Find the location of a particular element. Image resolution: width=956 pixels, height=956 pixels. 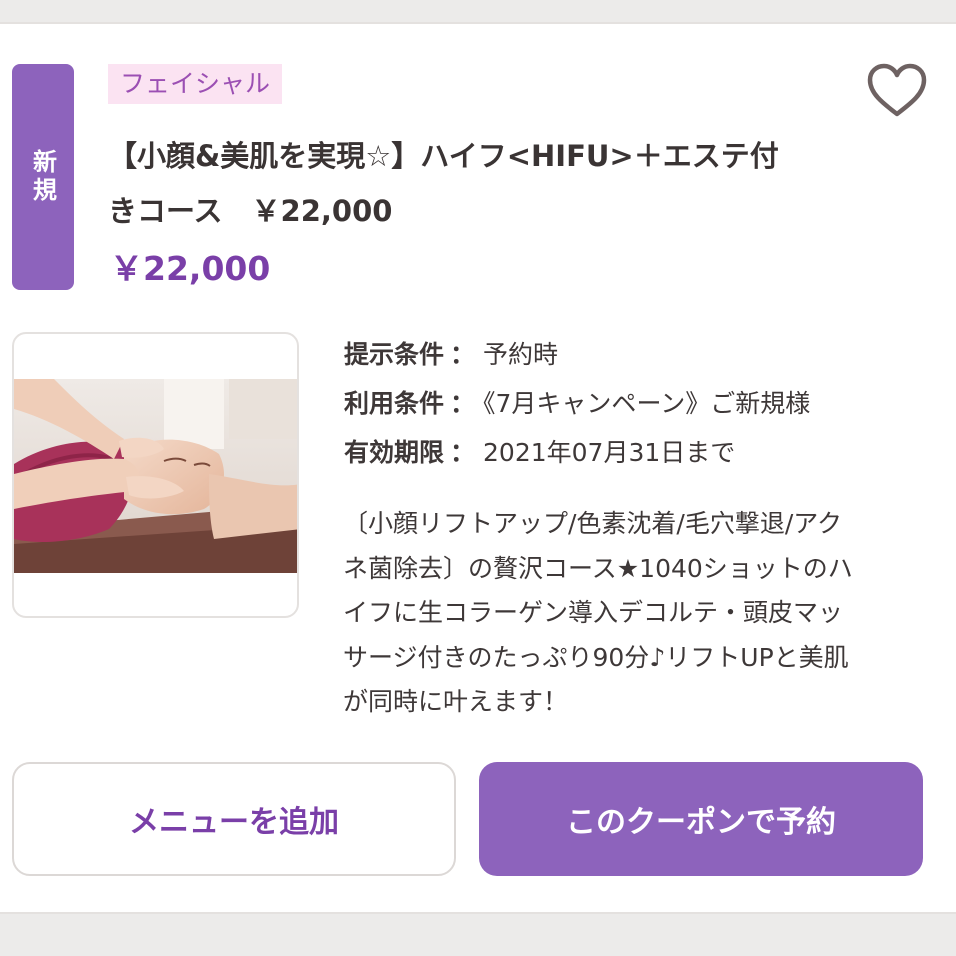

new-badge-label: 新規 is located at coordinates (42, 177).